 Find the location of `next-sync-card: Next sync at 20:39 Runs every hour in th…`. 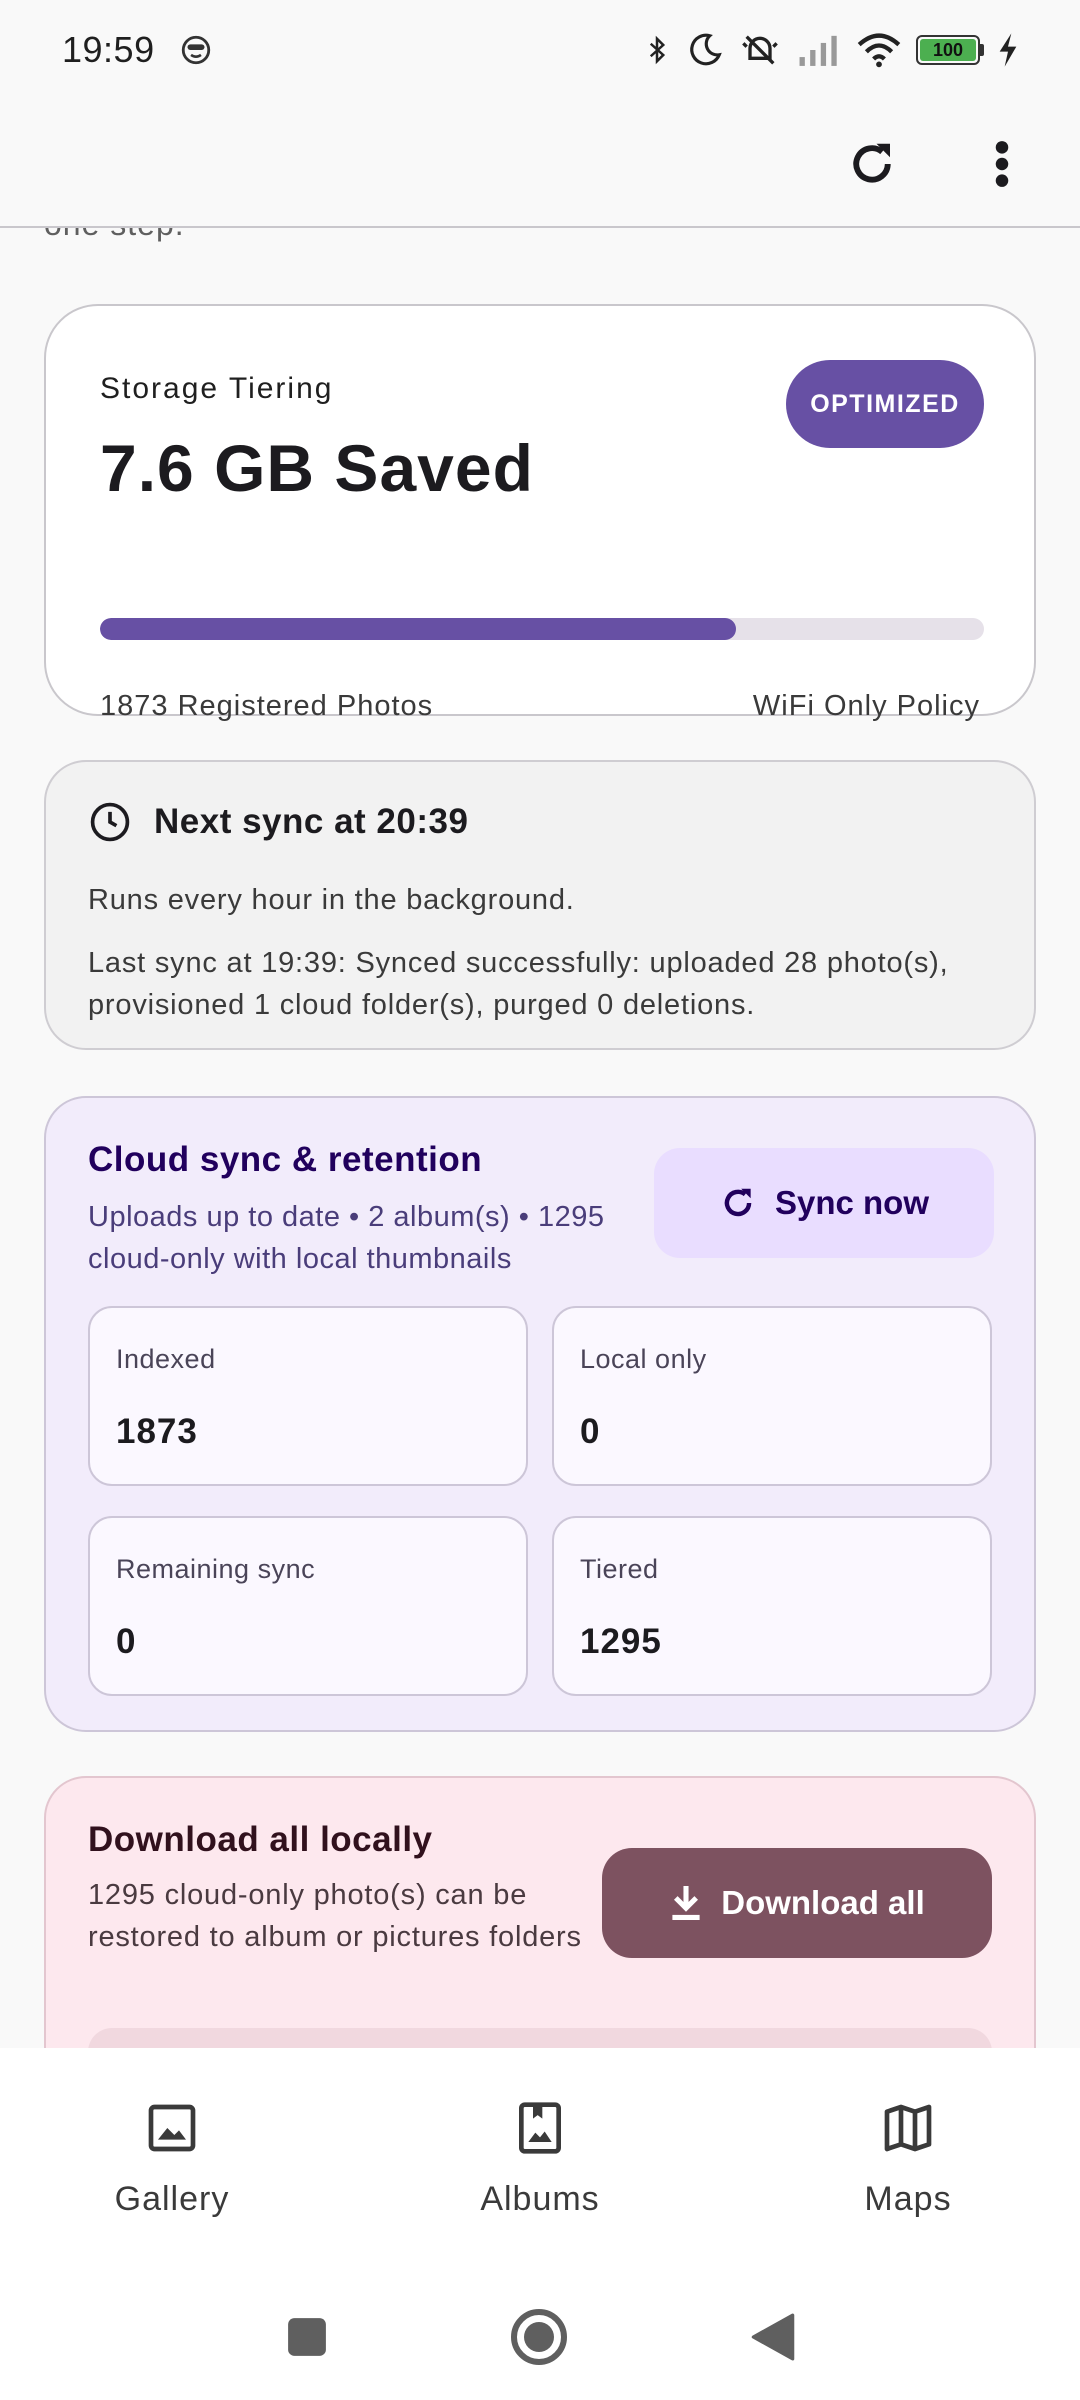

next-sync-card: Next sync at 20:39 Runs every hour in th… is located at coordinates (540, 905).